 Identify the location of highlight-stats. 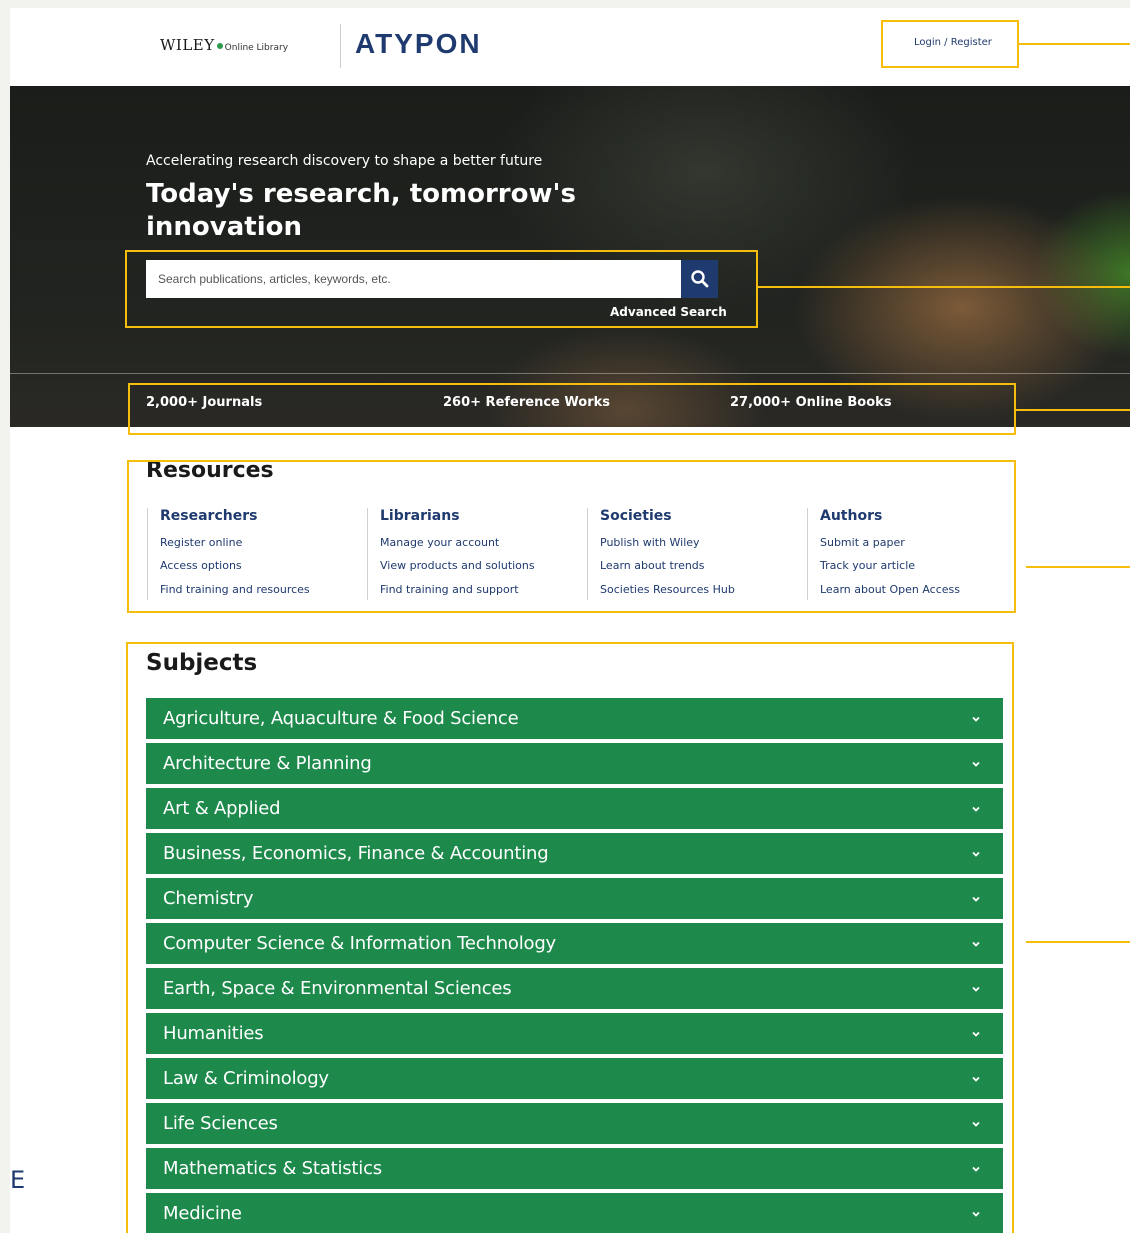
(572, 409).